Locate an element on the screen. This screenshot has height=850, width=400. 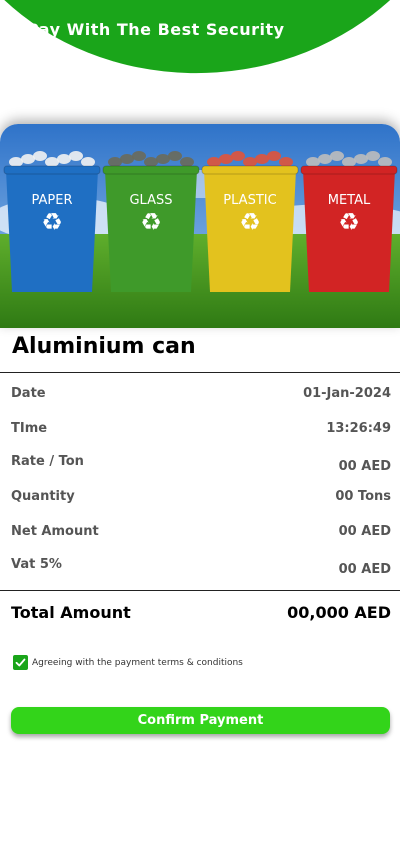
bin-label: METAL is located at coordinates (349, 200).